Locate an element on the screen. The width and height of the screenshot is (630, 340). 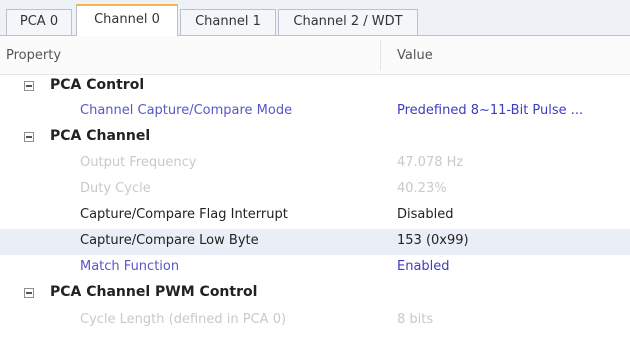
property-value: Disabled is located at coordinates (425, 214).